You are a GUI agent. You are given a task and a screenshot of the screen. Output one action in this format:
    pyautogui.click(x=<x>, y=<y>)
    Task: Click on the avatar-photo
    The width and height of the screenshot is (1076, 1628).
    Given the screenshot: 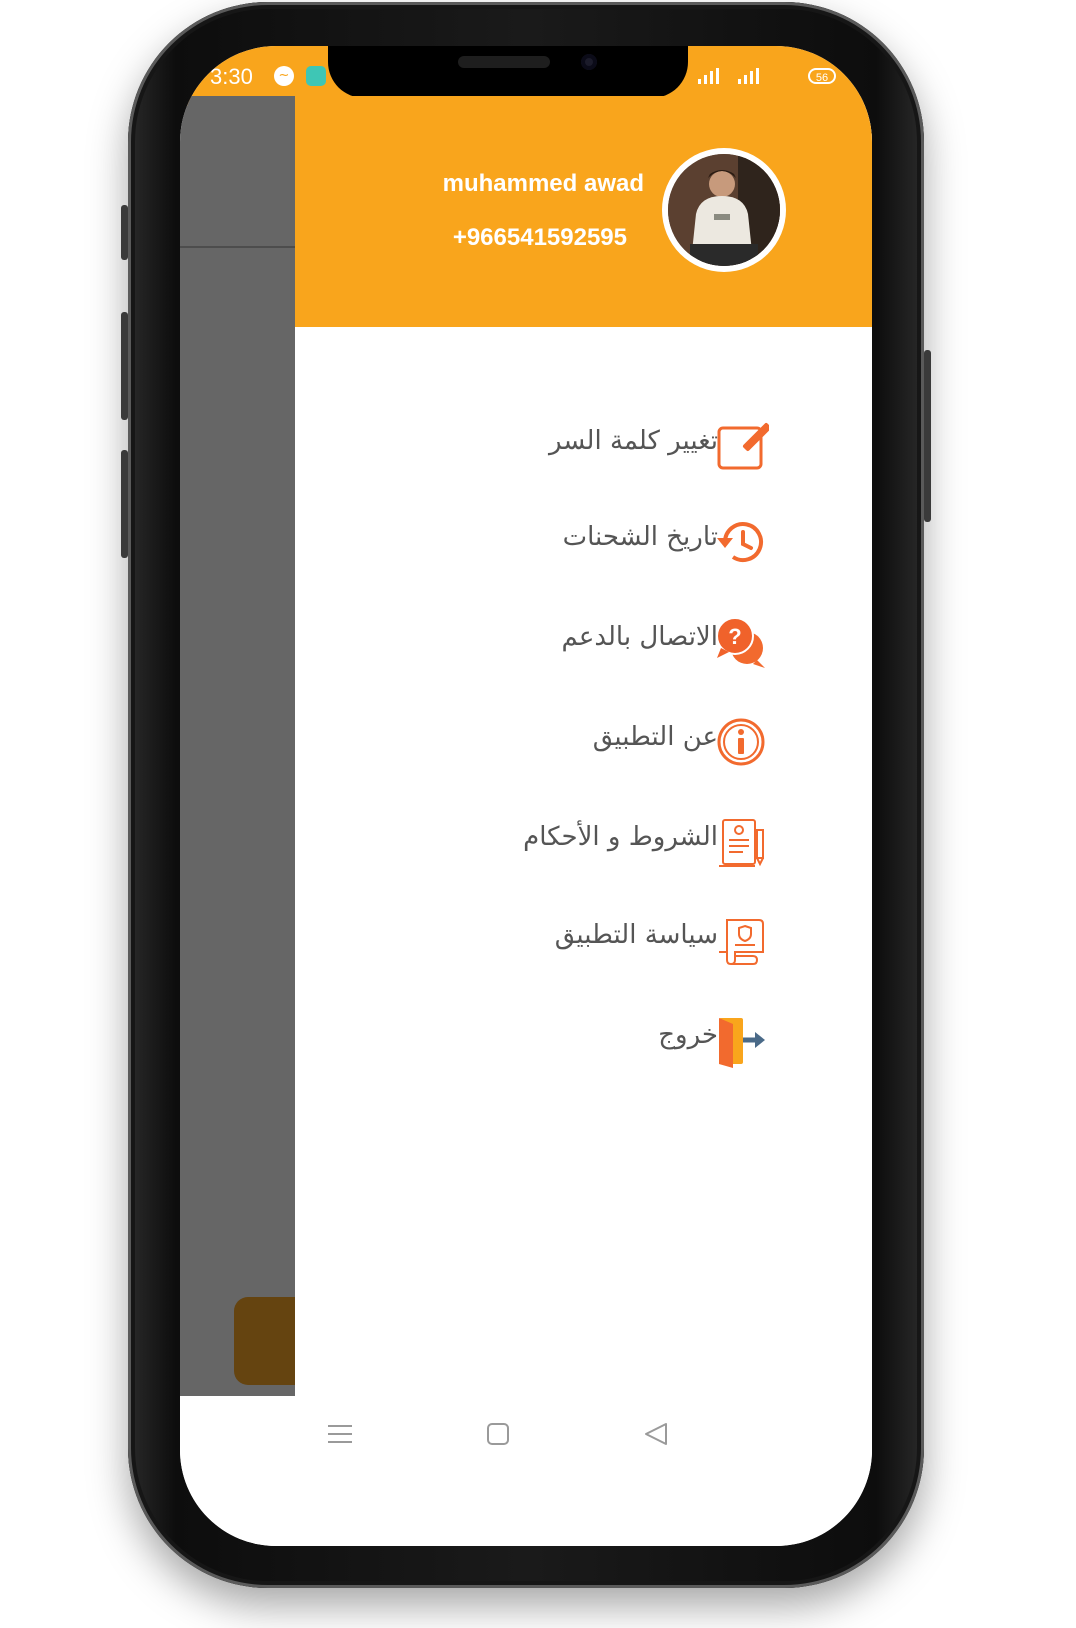 What is the action you would take?
    pyautogui.click(x=724, y=210)
    